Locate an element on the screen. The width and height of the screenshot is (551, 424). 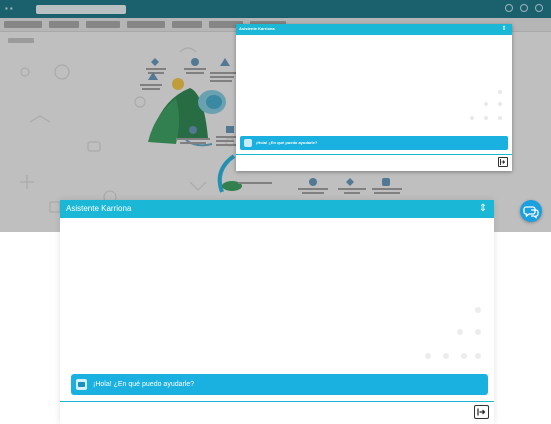
chat-launcher-button is located at coordinates (531, 211).